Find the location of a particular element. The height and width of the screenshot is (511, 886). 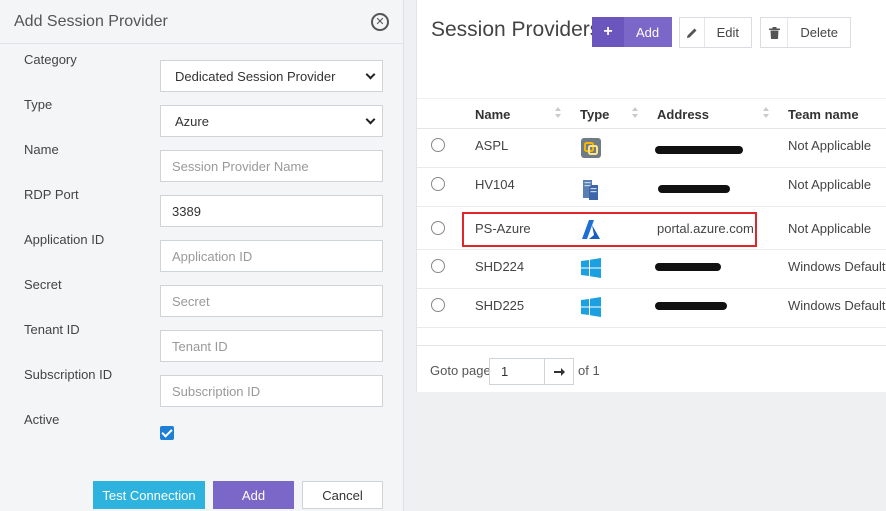

name-row: Name Session Provider Name is located at coordinates (202, 158).